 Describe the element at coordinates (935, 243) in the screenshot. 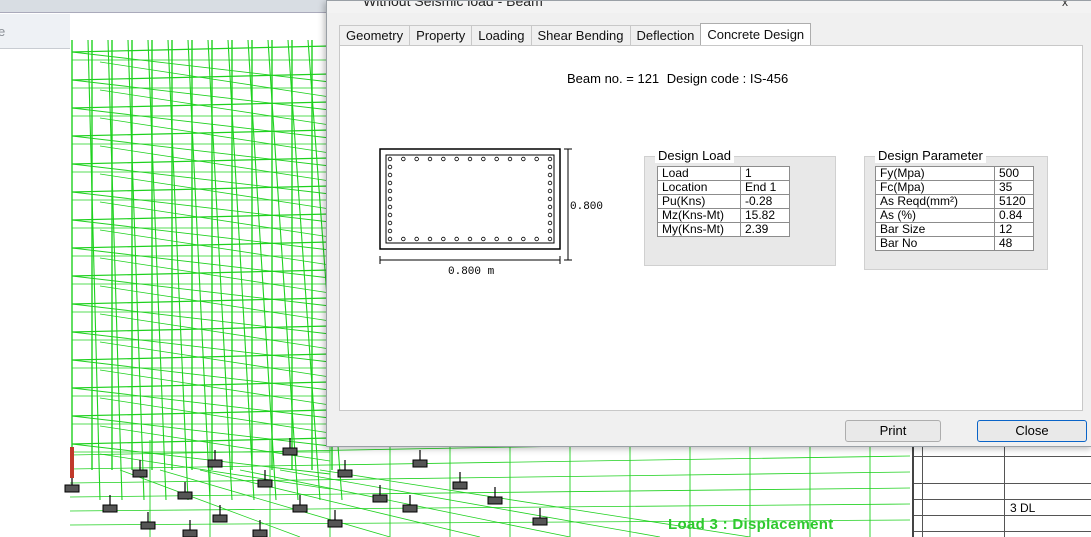

I see `param-label: Bar No` at that location.